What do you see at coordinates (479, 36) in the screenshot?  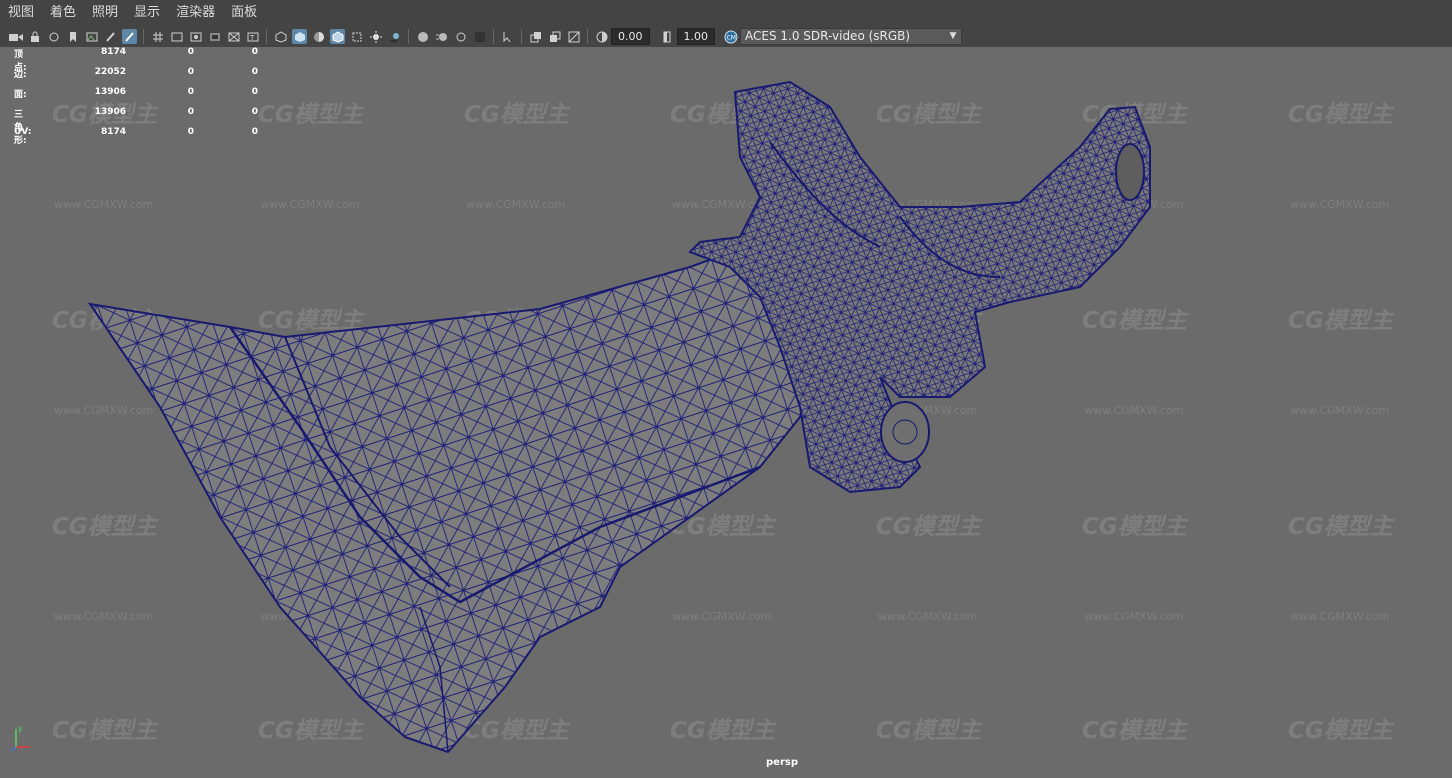 I see `depth-of-field-icon` at bounding box center [479, 36].